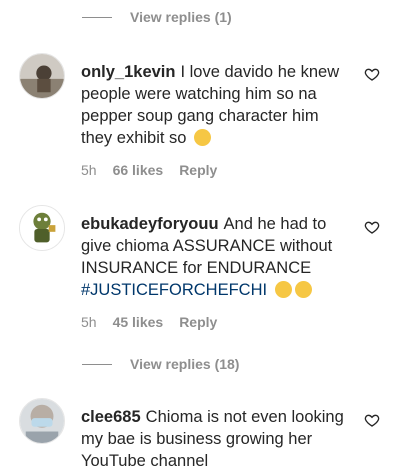  Describe the element at coordinates (138, 170) in the screenshot. I see `comment-likes: 66 likes` at that location.